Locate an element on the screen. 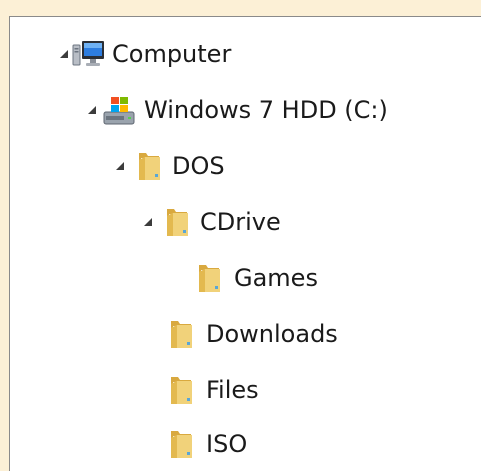 The width and height of the screenshot is (481, 471). tree-item-games: Games is located at coordinates (257, 278).